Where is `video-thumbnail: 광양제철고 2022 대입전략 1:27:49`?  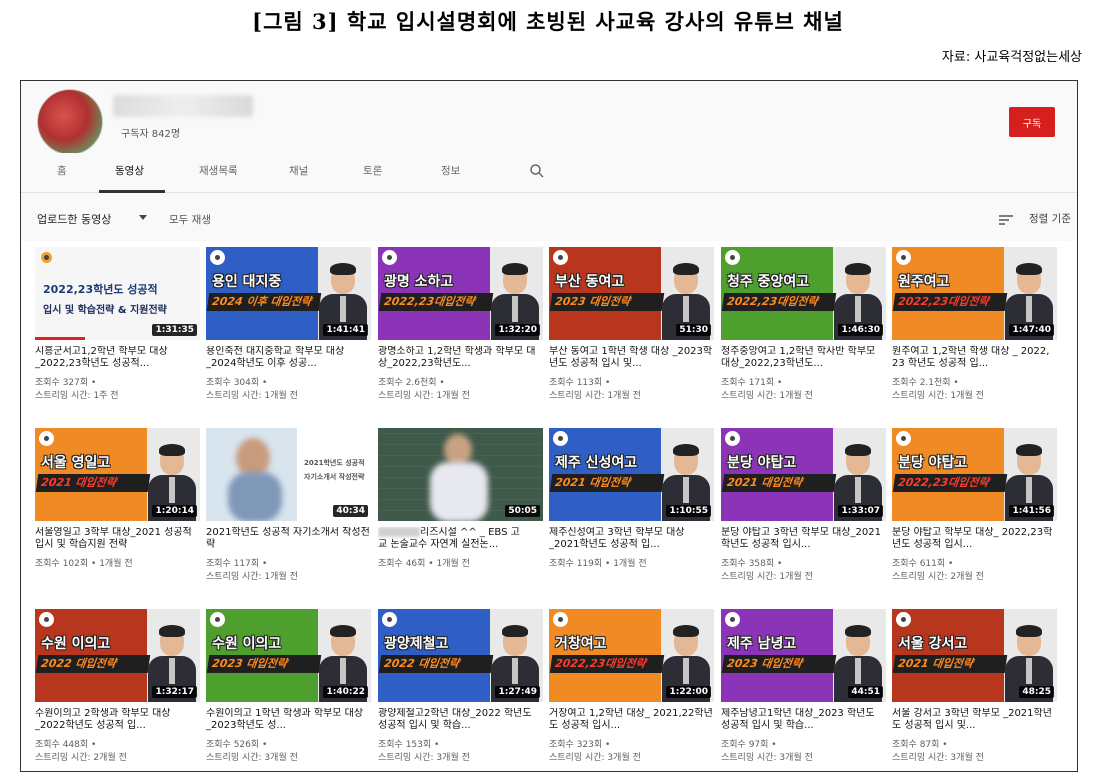
video-thumbnail: 광양제철고 2022 대입전략 1:27:49 is located at coordinates (460, 655).